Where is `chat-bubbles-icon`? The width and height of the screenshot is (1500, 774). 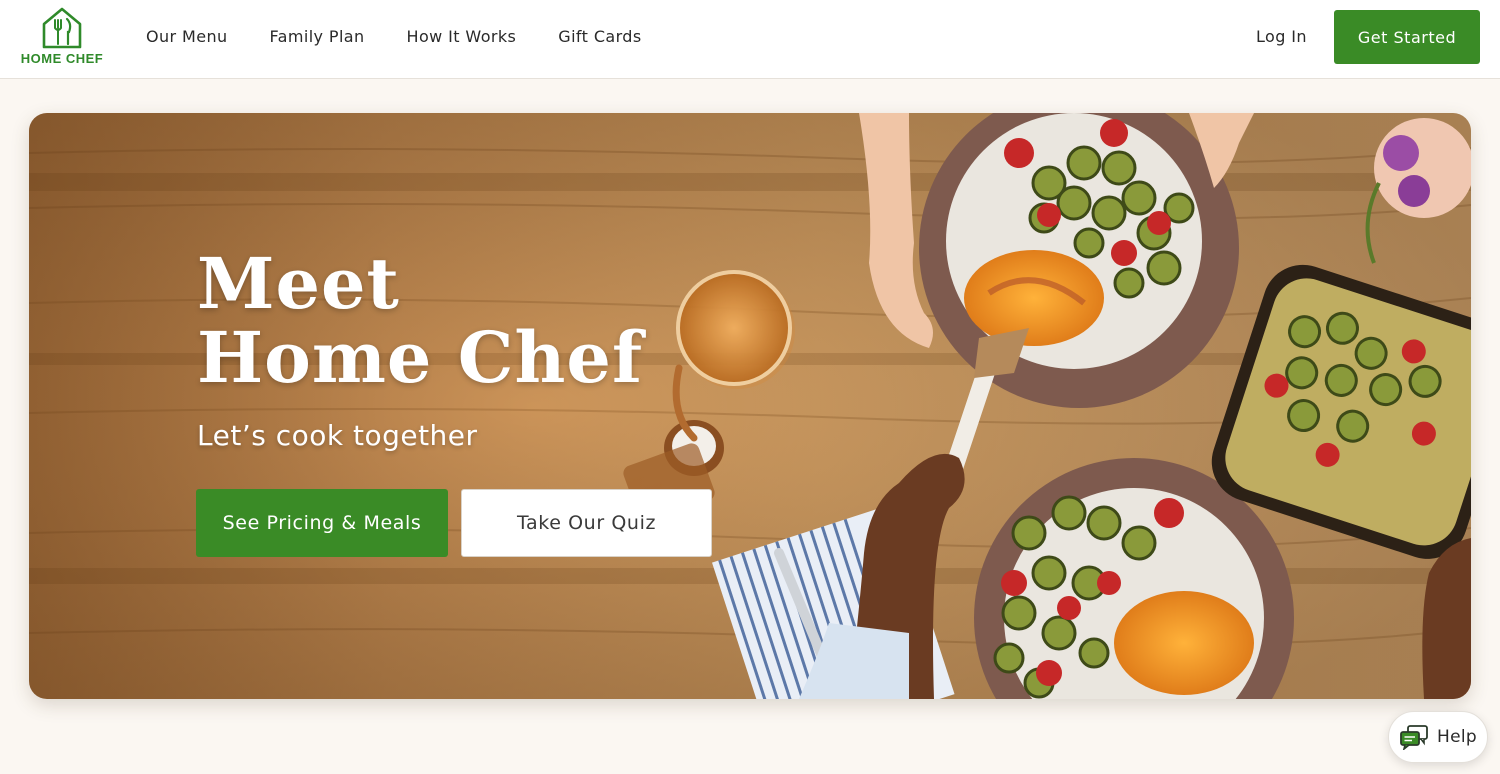
chat-bubbles-icon is located at coordinates (1414, 737).